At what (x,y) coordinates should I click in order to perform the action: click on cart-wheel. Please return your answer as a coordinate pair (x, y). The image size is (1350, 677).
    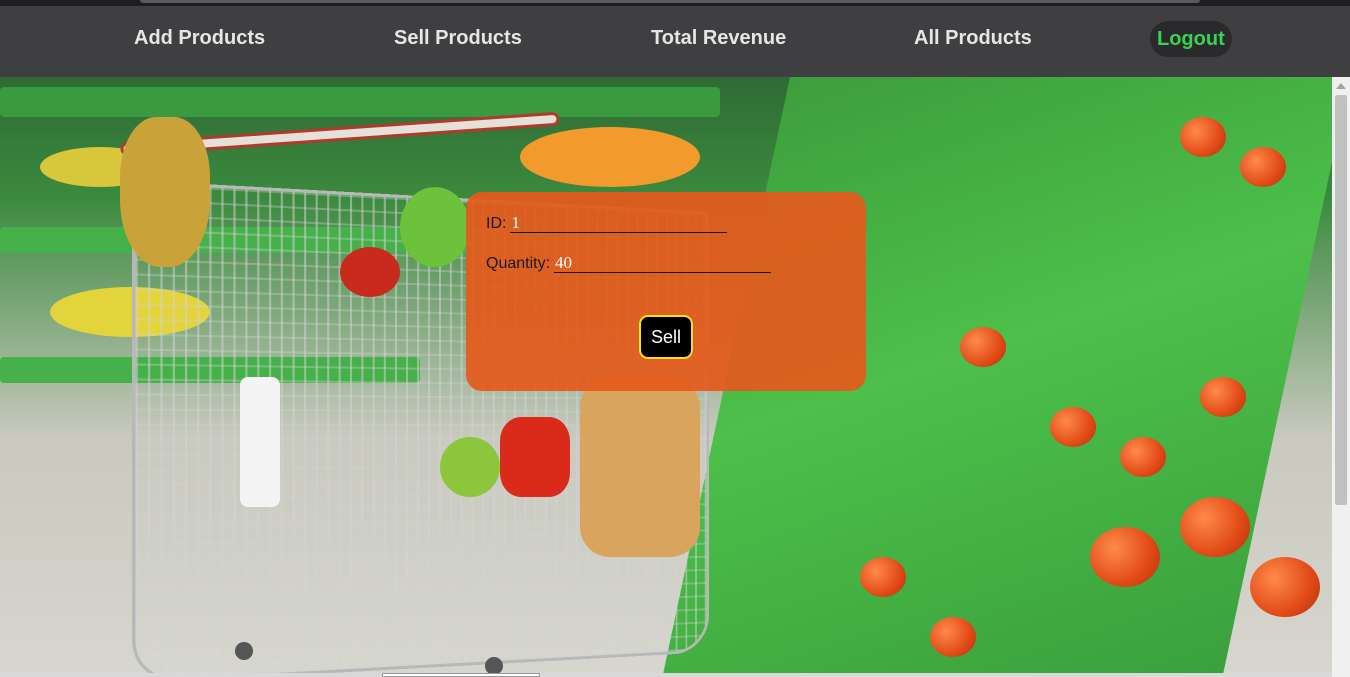
    Looking at the image, I should click on (244, 651).